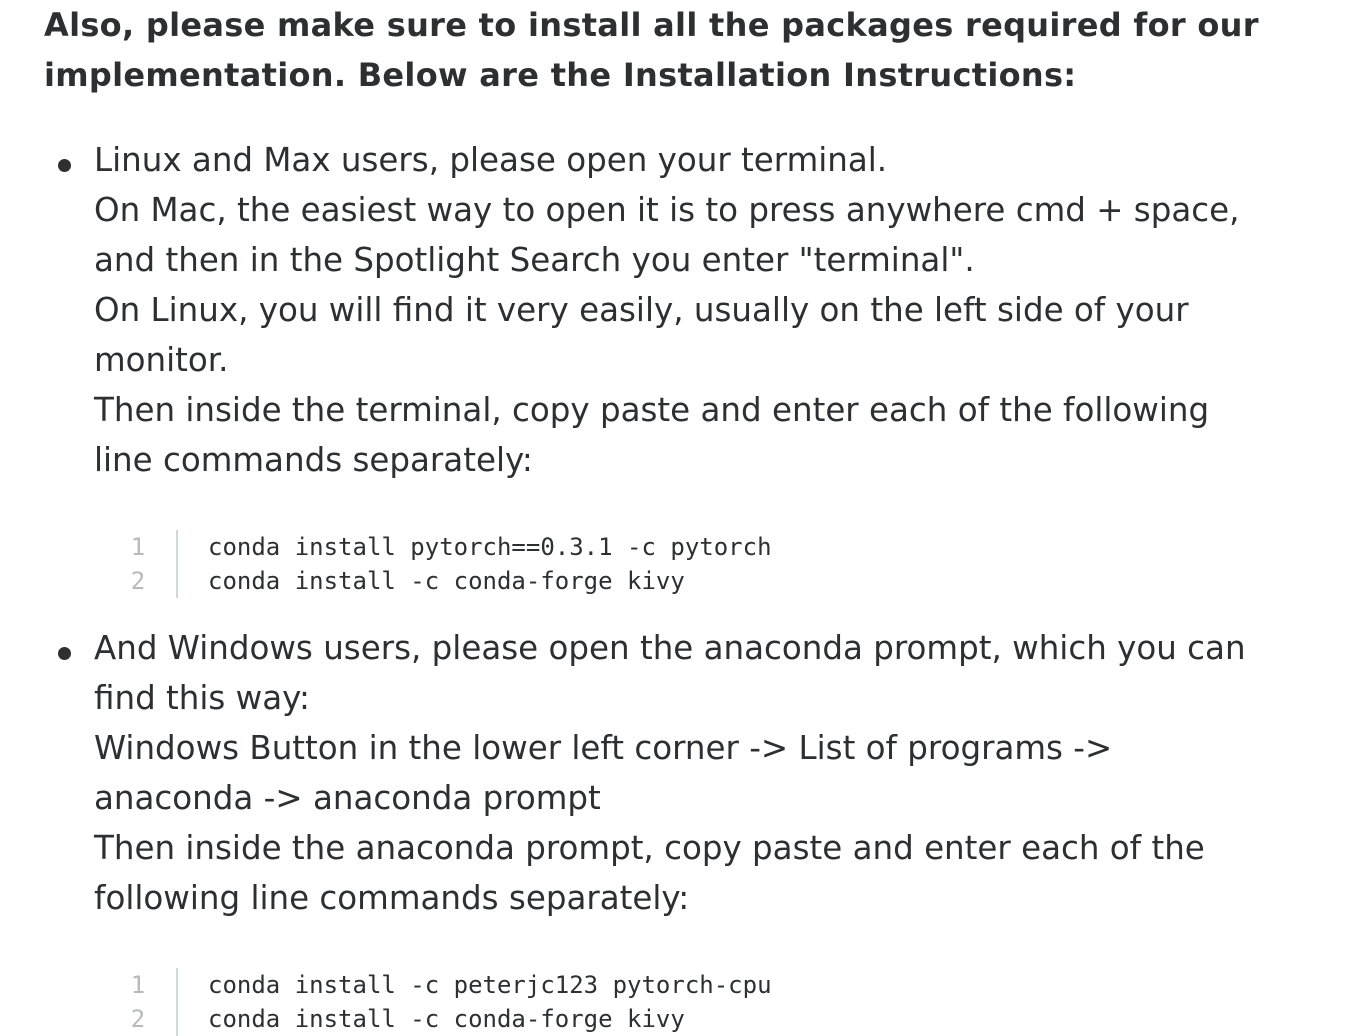 The height and width of the screenshot is (1036, 1348). What do you see at coordinates (161, 360) in the screenshot?
I see `instruction-line: monitor.` at bounding box center [161, 360].